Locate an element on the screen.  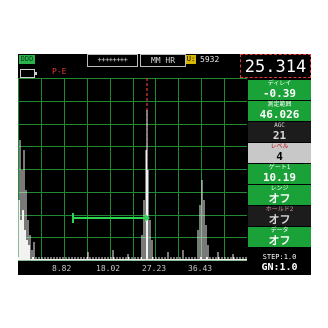
battery-icon is located at coordinates (28, 73).